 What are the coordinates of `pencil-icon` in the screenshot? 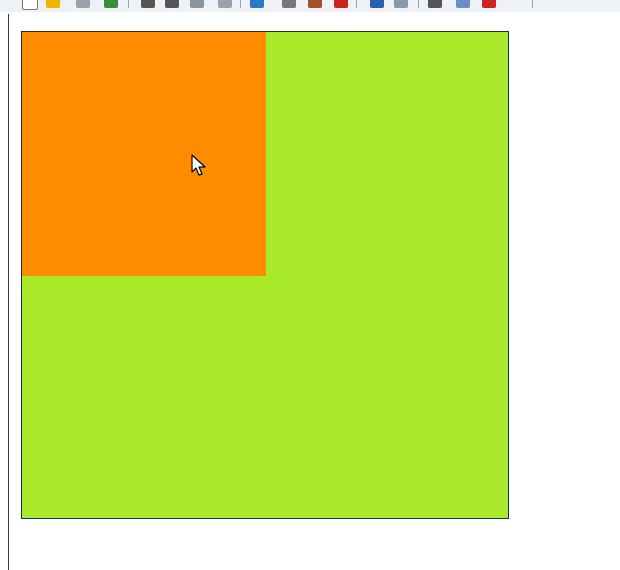 It's located at (377, 4).